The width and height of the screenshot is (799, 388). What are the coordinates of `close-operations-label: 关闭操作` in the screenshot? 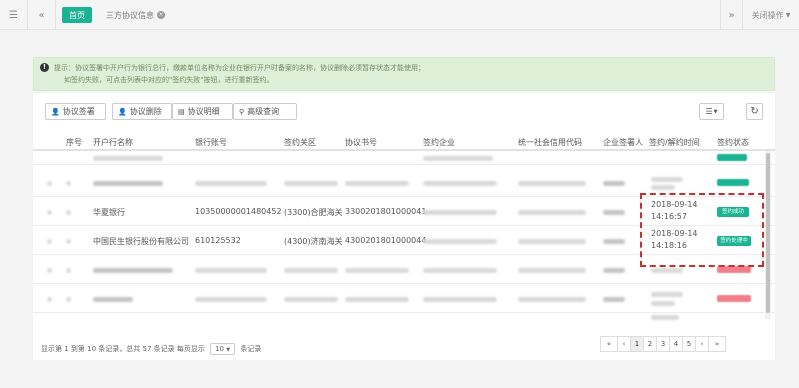 It's located at (767, 15).